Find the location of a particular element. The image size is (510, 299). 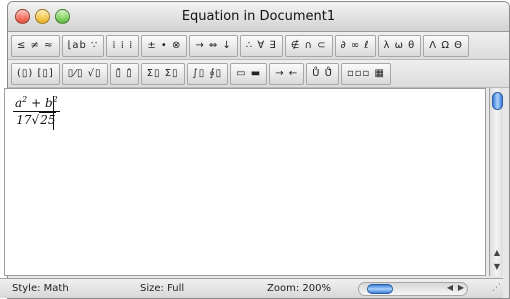

status-bar: Style: Math Size: Full Zoom: 200% ◀ ▶ ⋰ is located at coordinates (251, 288).